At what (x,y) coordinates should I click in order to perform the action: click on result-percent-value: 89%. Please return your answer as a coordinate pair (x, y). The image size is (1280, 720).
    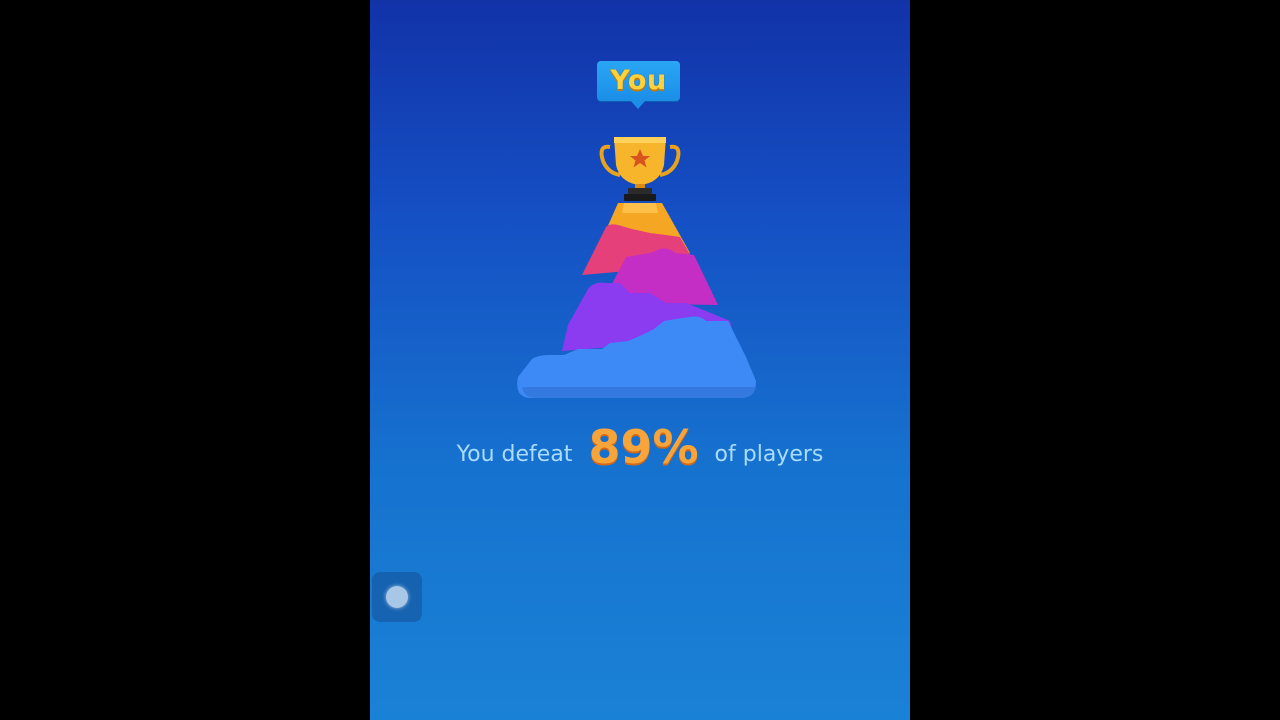
    Looking at the image, I should click on (643, 447).